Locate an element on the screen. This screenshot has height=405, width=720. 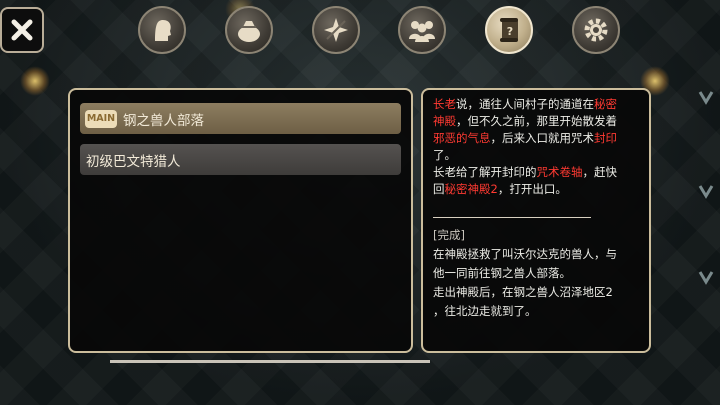
description-text: 说，通往人间村子的通道在 is located at coordinates (525, 104).